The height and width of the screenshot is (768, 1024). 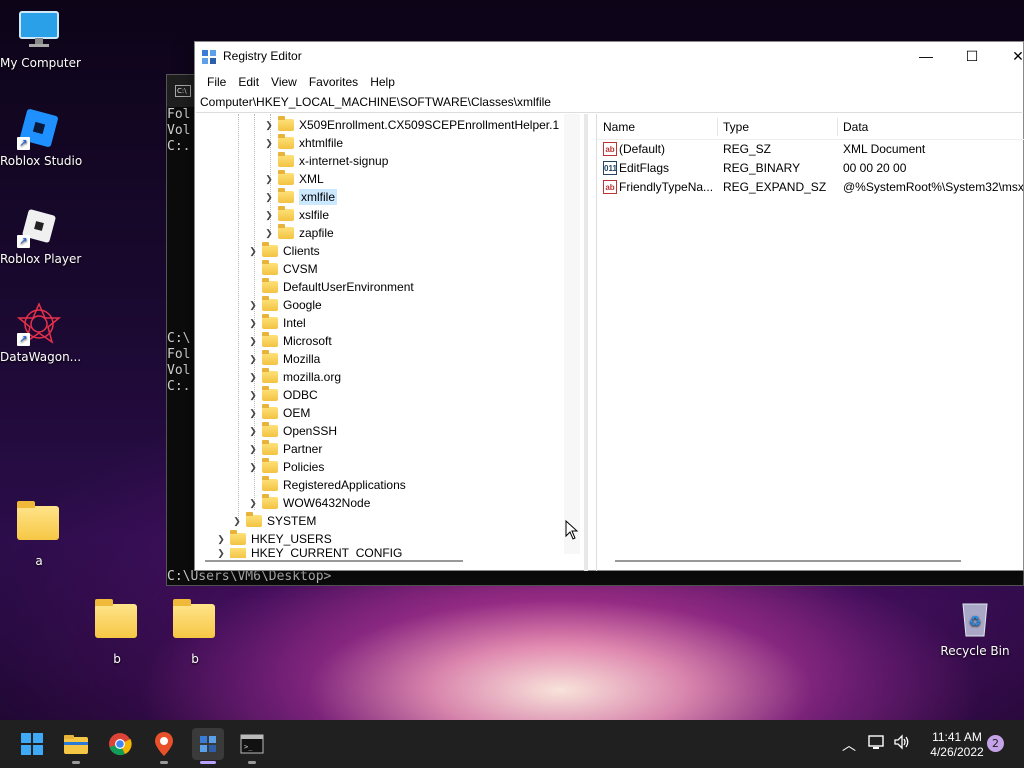 I want to click on console-prompt: C:\Users\VM6\Desktop>, so click(x=249, y=576).